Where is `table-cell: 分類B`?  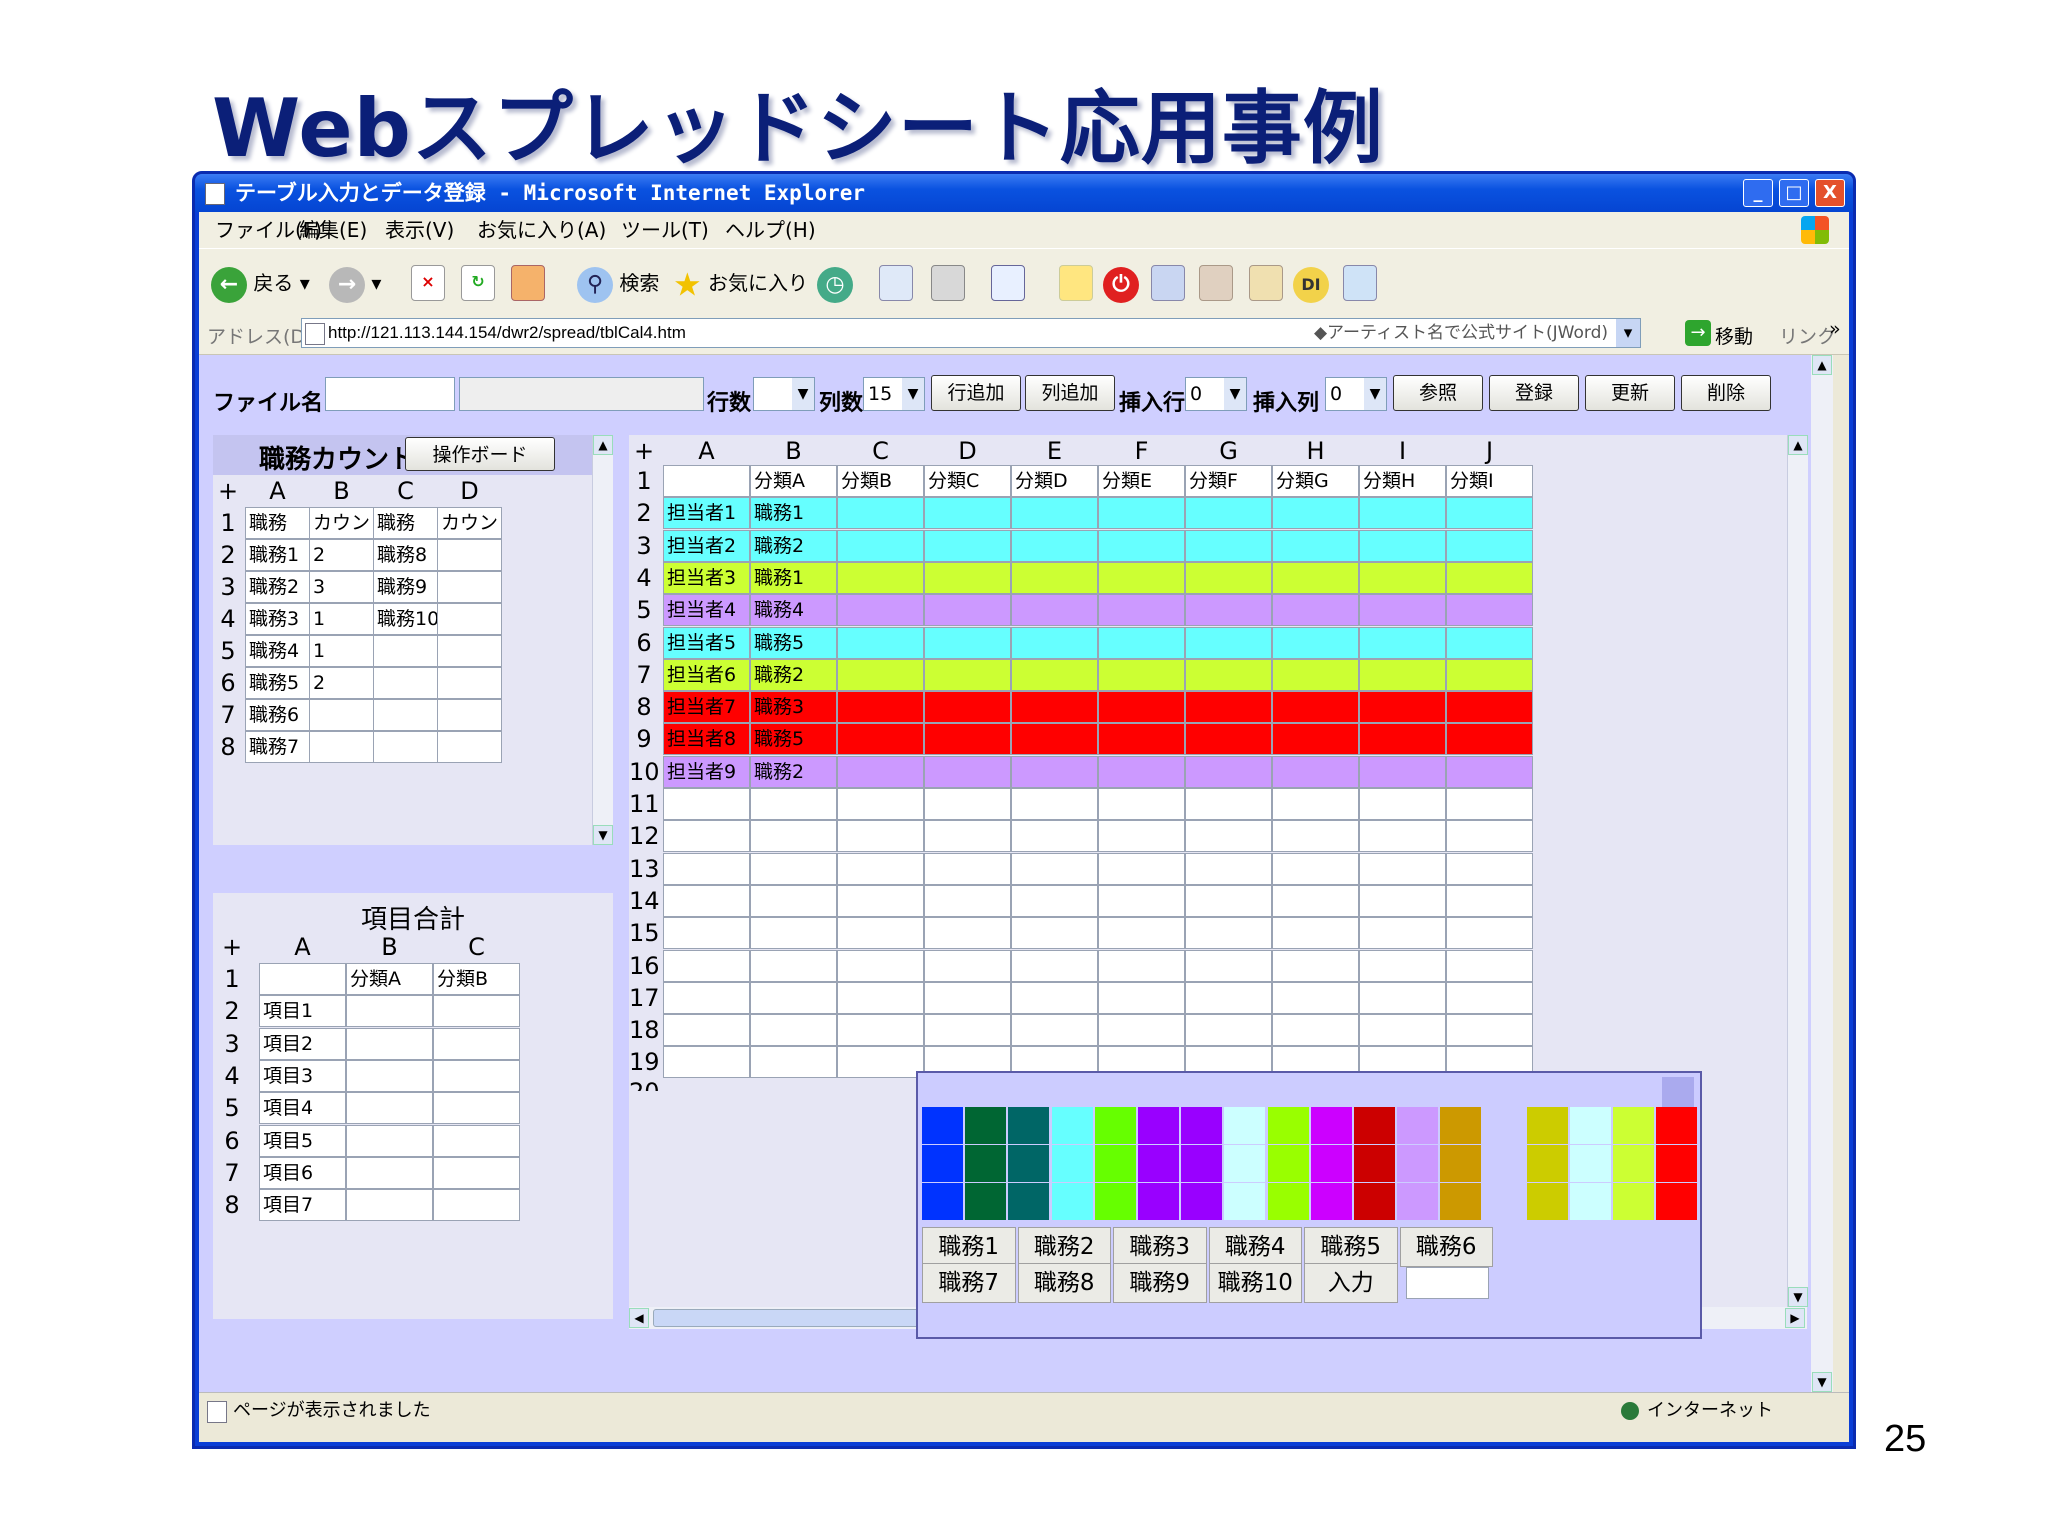 table-cell: 分類B is located at coordinates (476, 979).